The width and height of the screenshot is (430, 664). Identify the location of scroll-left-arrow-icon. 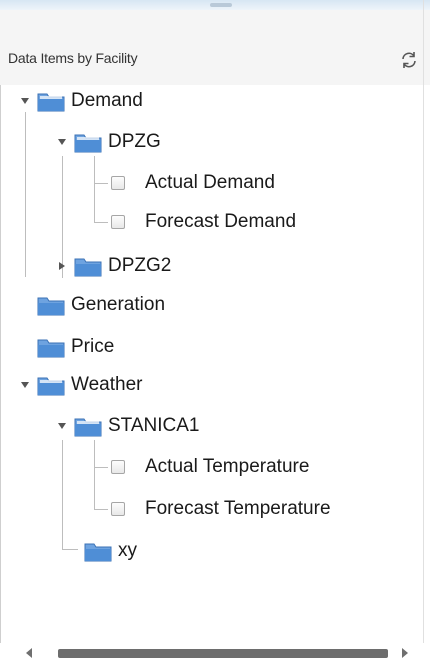
(29, 653).